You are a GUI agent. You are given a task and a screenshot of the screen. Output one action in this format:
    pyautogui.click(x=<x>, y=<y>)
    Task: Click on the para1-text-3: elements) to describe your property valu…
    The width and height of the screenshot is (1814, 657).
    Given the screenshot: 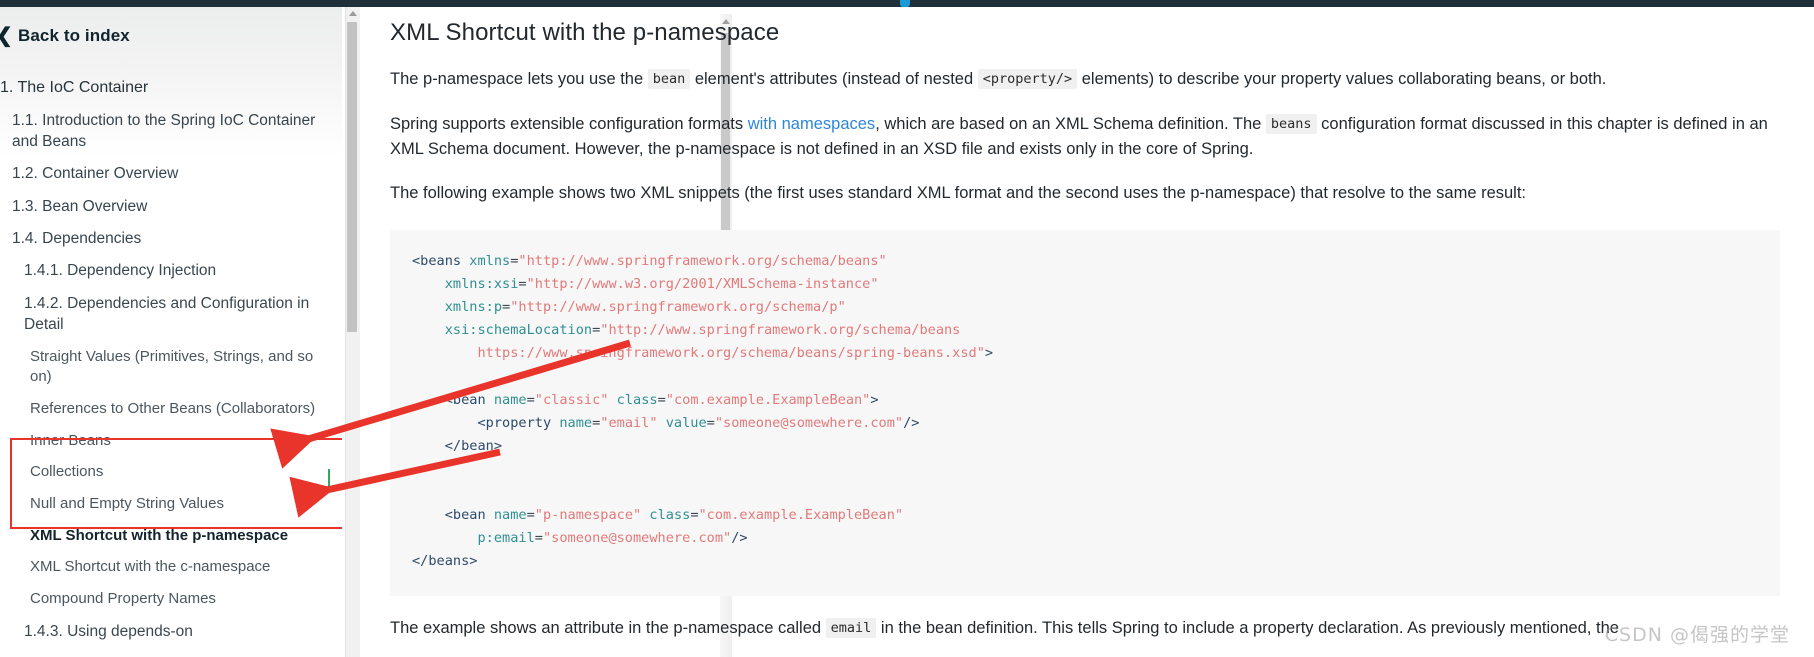 What is the action you would take?
    pyautogui.click(x=1342, y=79)
    